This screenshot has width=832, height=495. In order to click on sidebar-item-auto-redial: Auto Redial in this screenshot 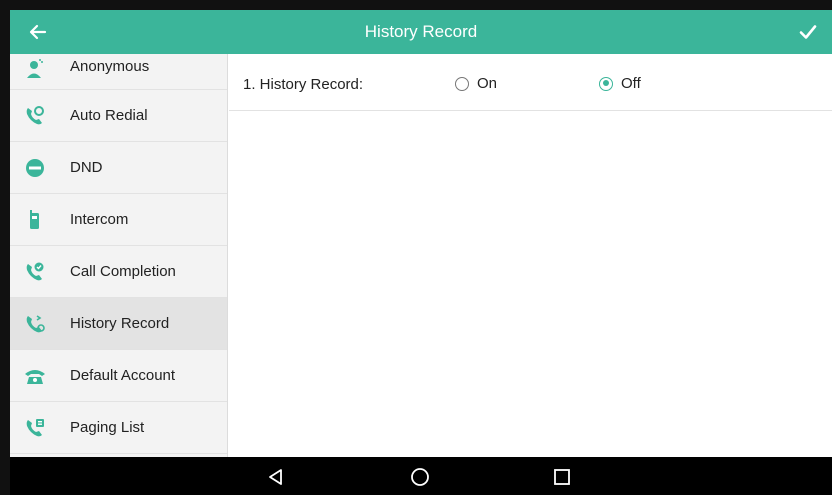, I will do `click(118, 116)`.